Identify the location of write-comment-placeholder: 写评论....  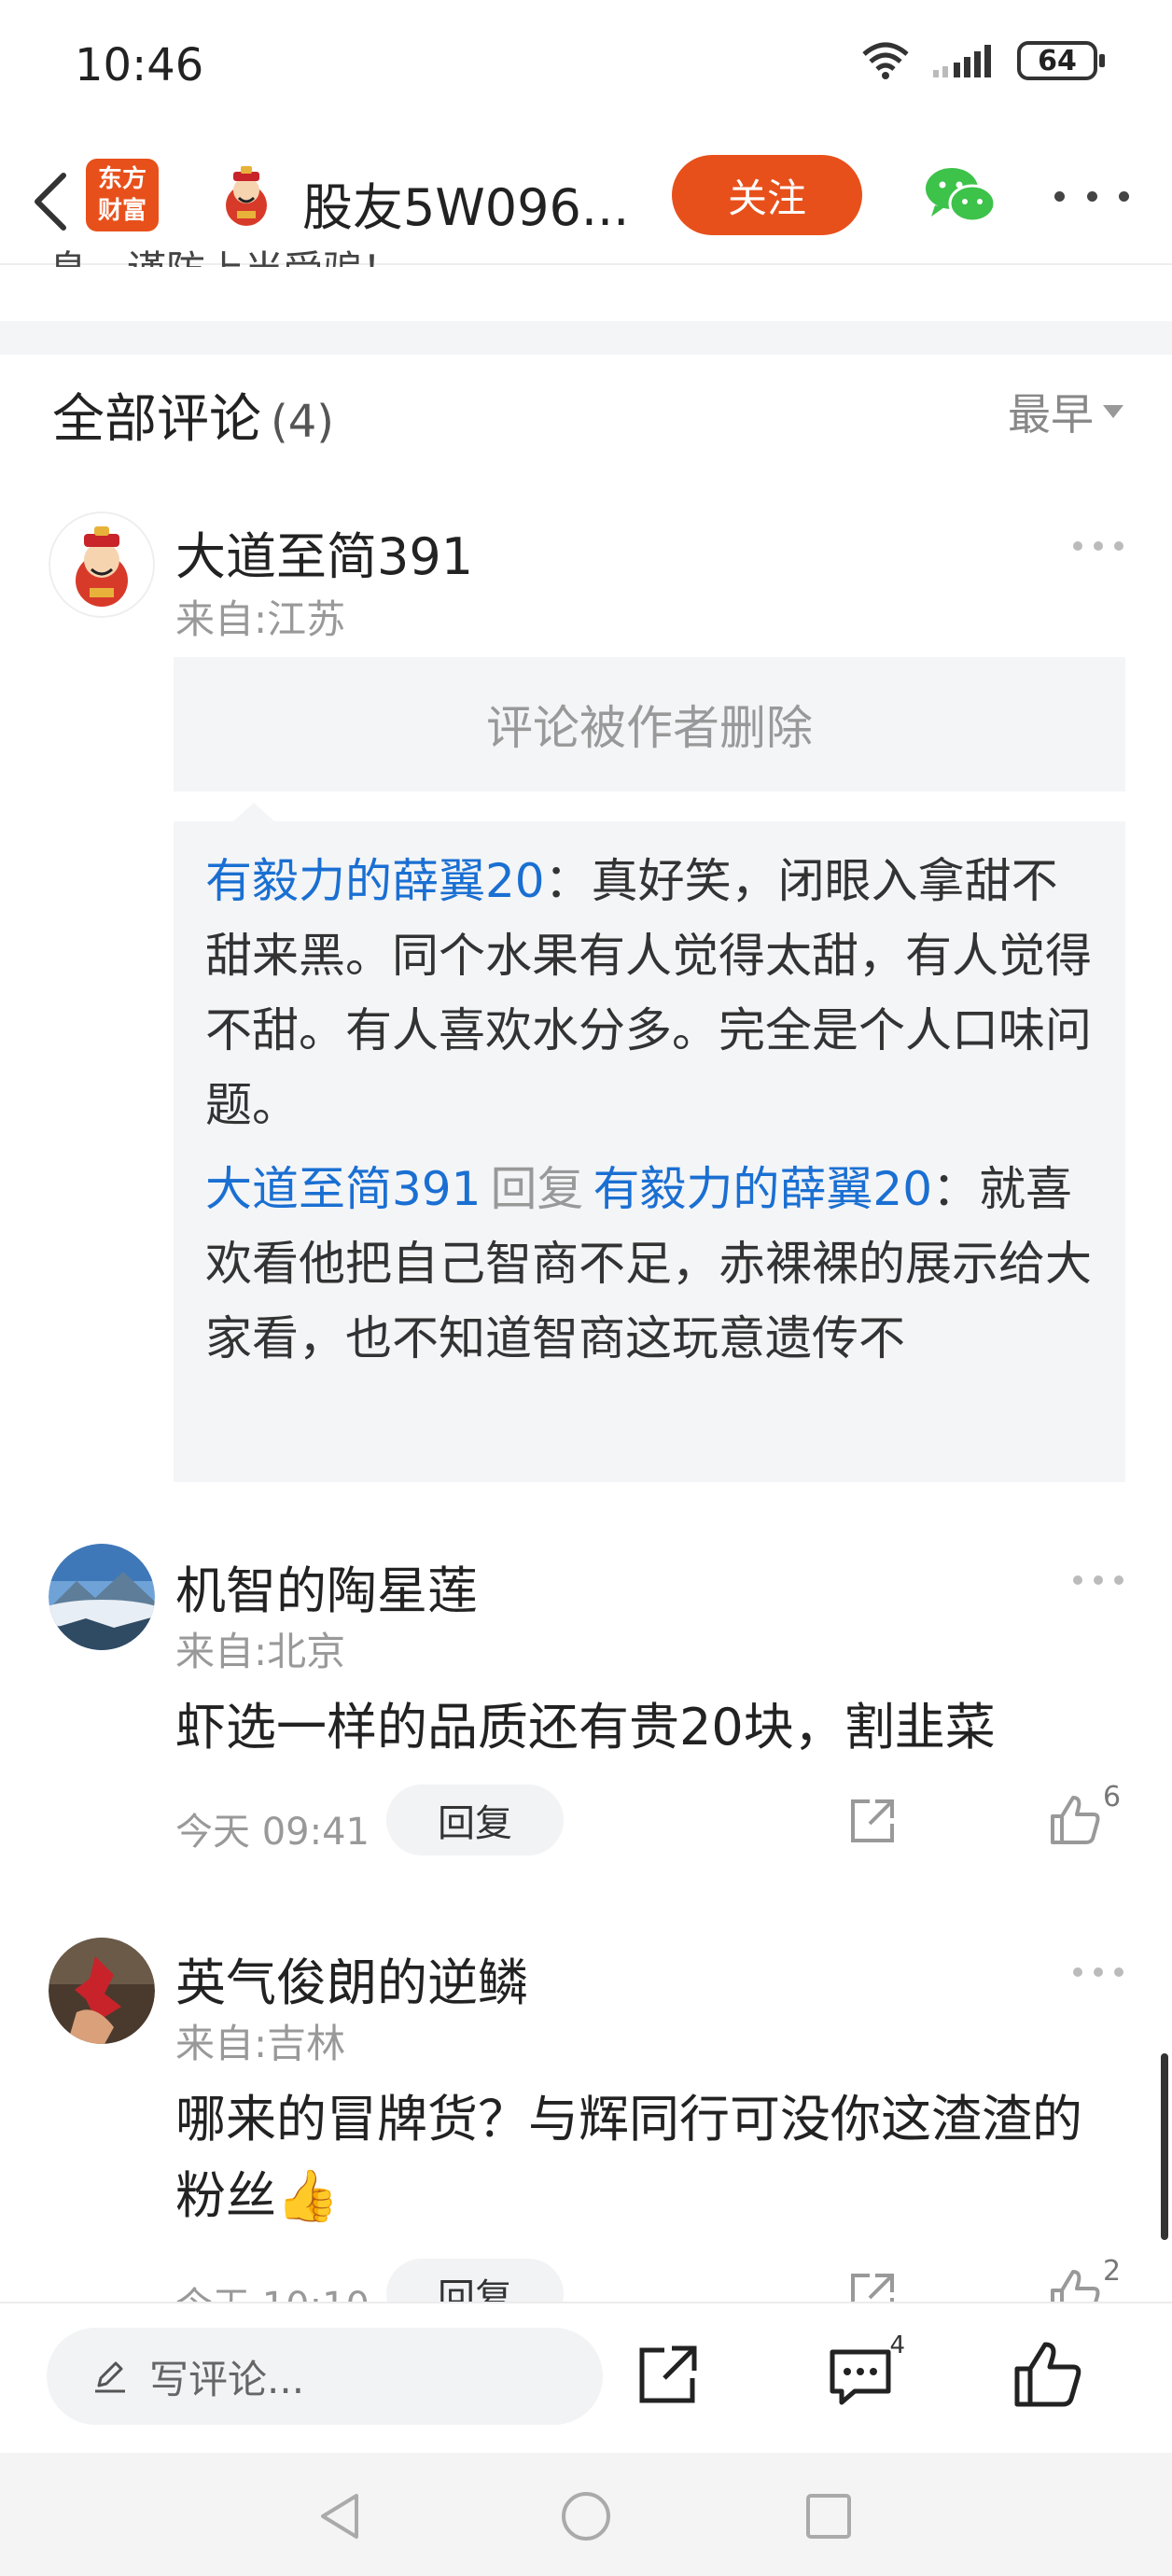
(227, 2379).